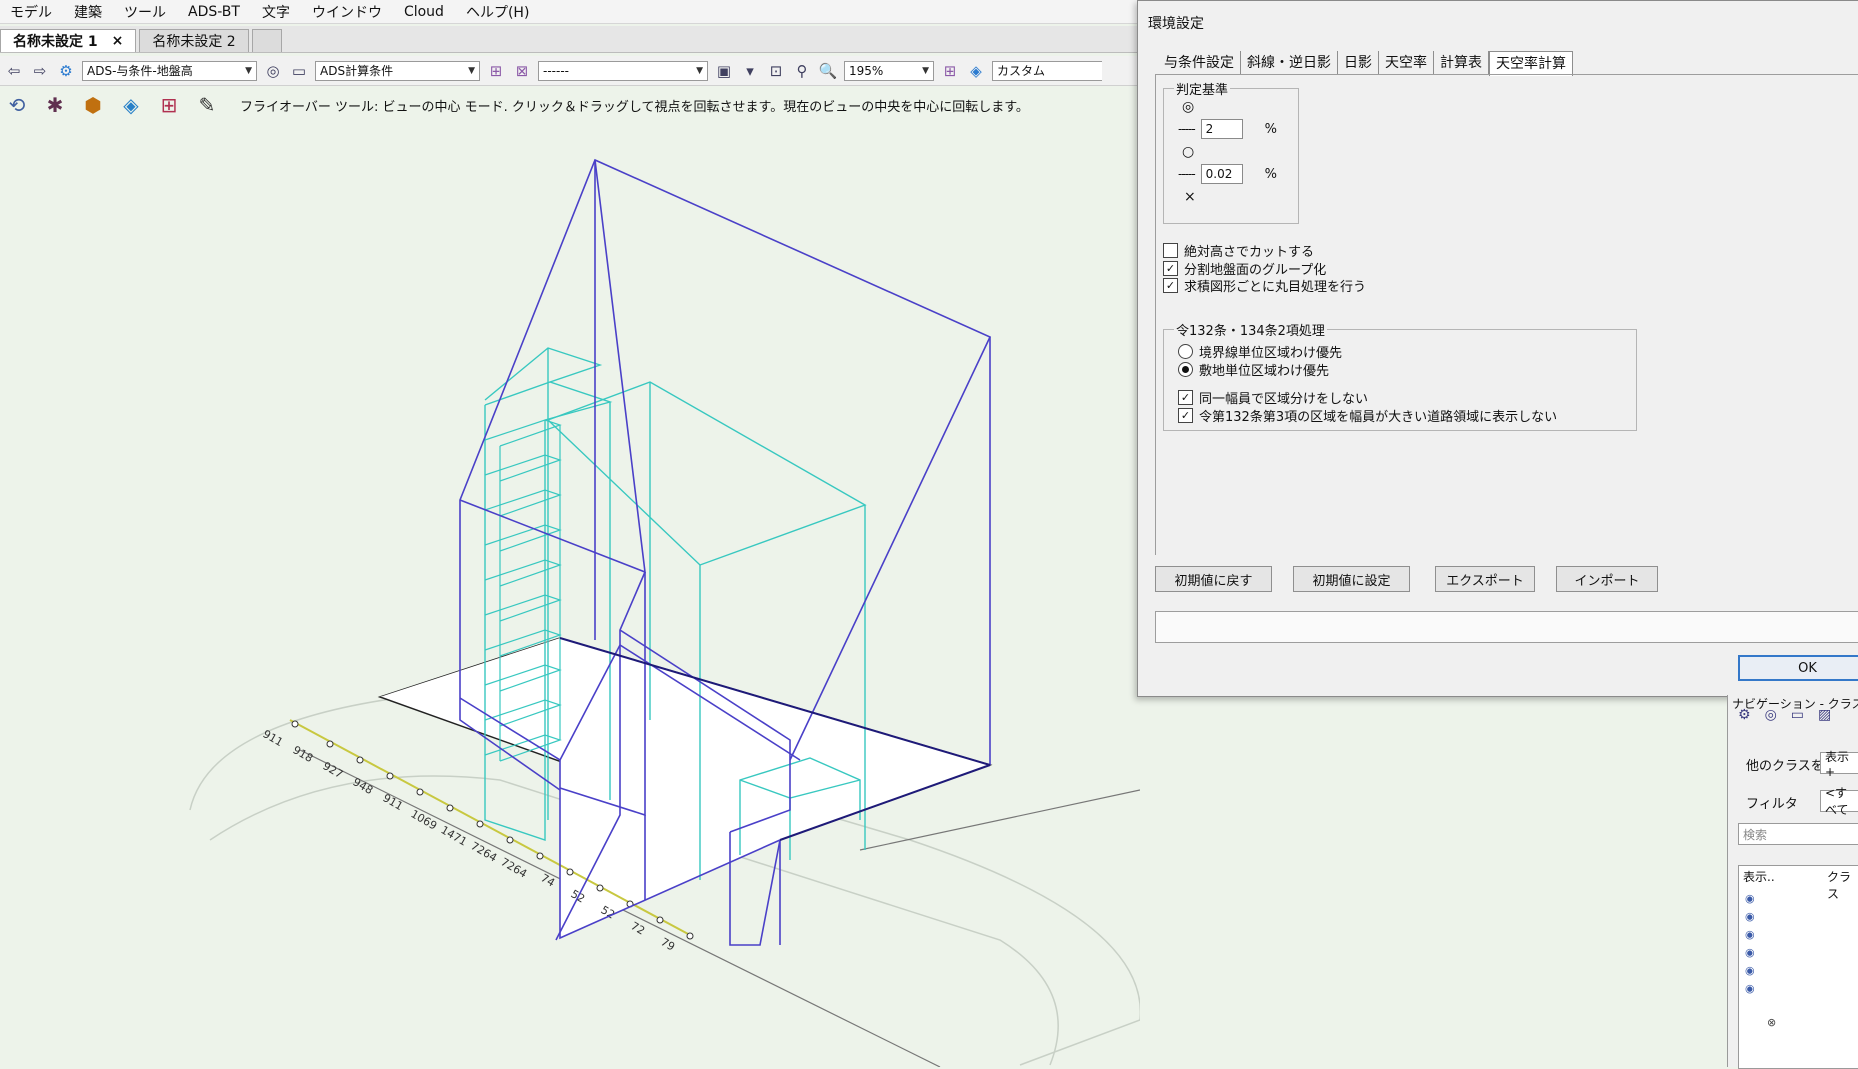 The image size is (1858, 1069). Describe the element at coordinates (40, 71) in the screenshot. I see `forward-arrow-icon: ⇨` at that location.